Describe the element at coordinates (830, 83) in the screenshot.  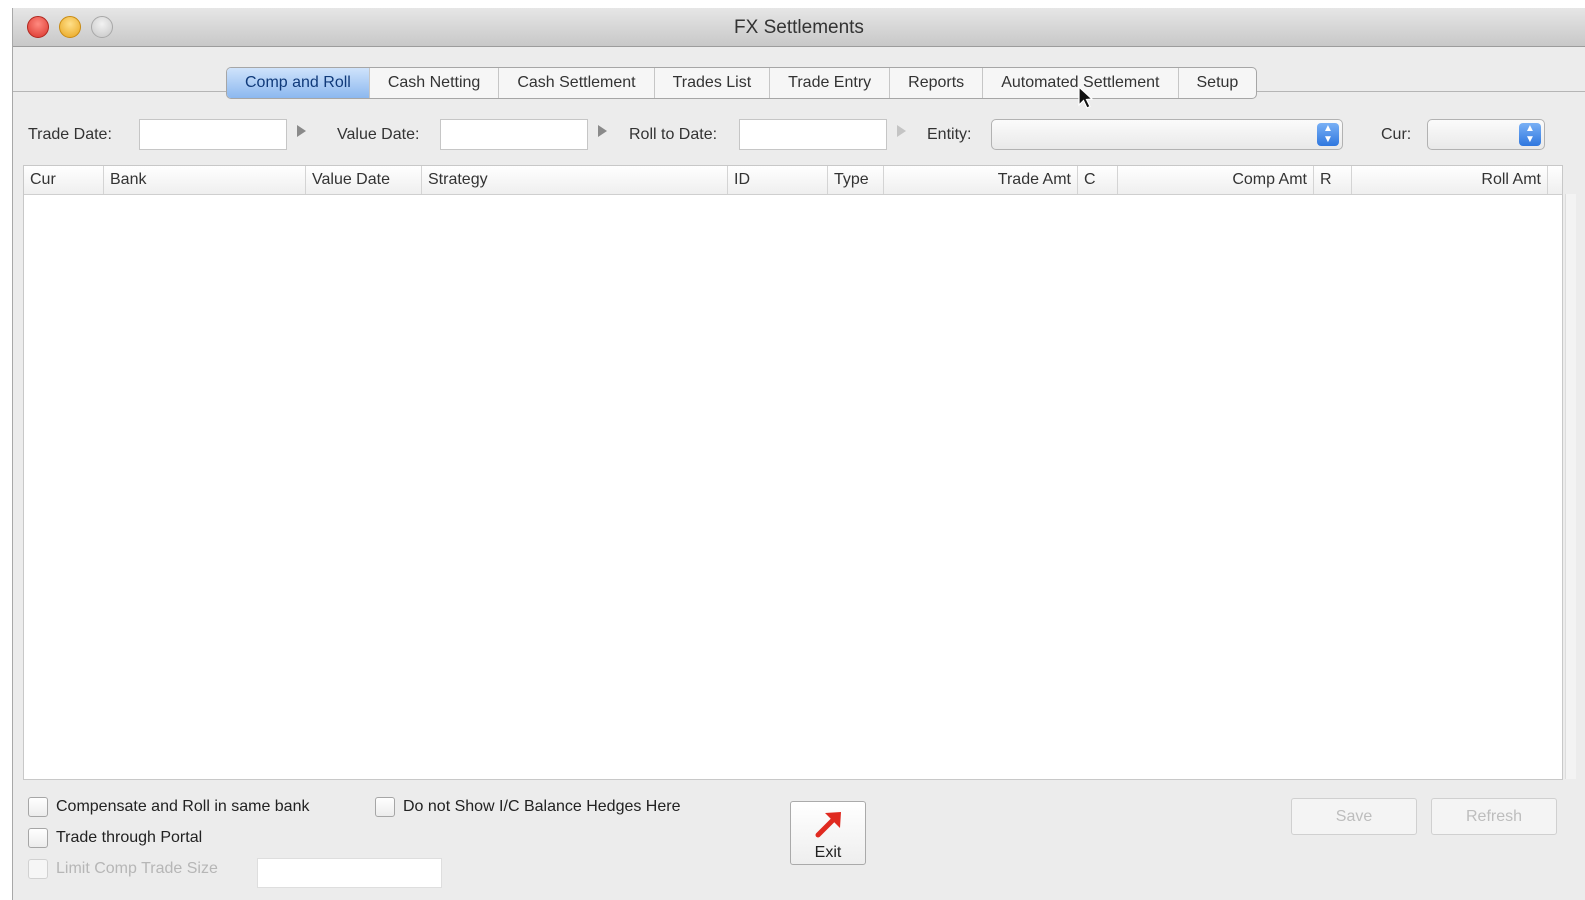
I see `tab-trade-entry: Trade Entry` at that location.